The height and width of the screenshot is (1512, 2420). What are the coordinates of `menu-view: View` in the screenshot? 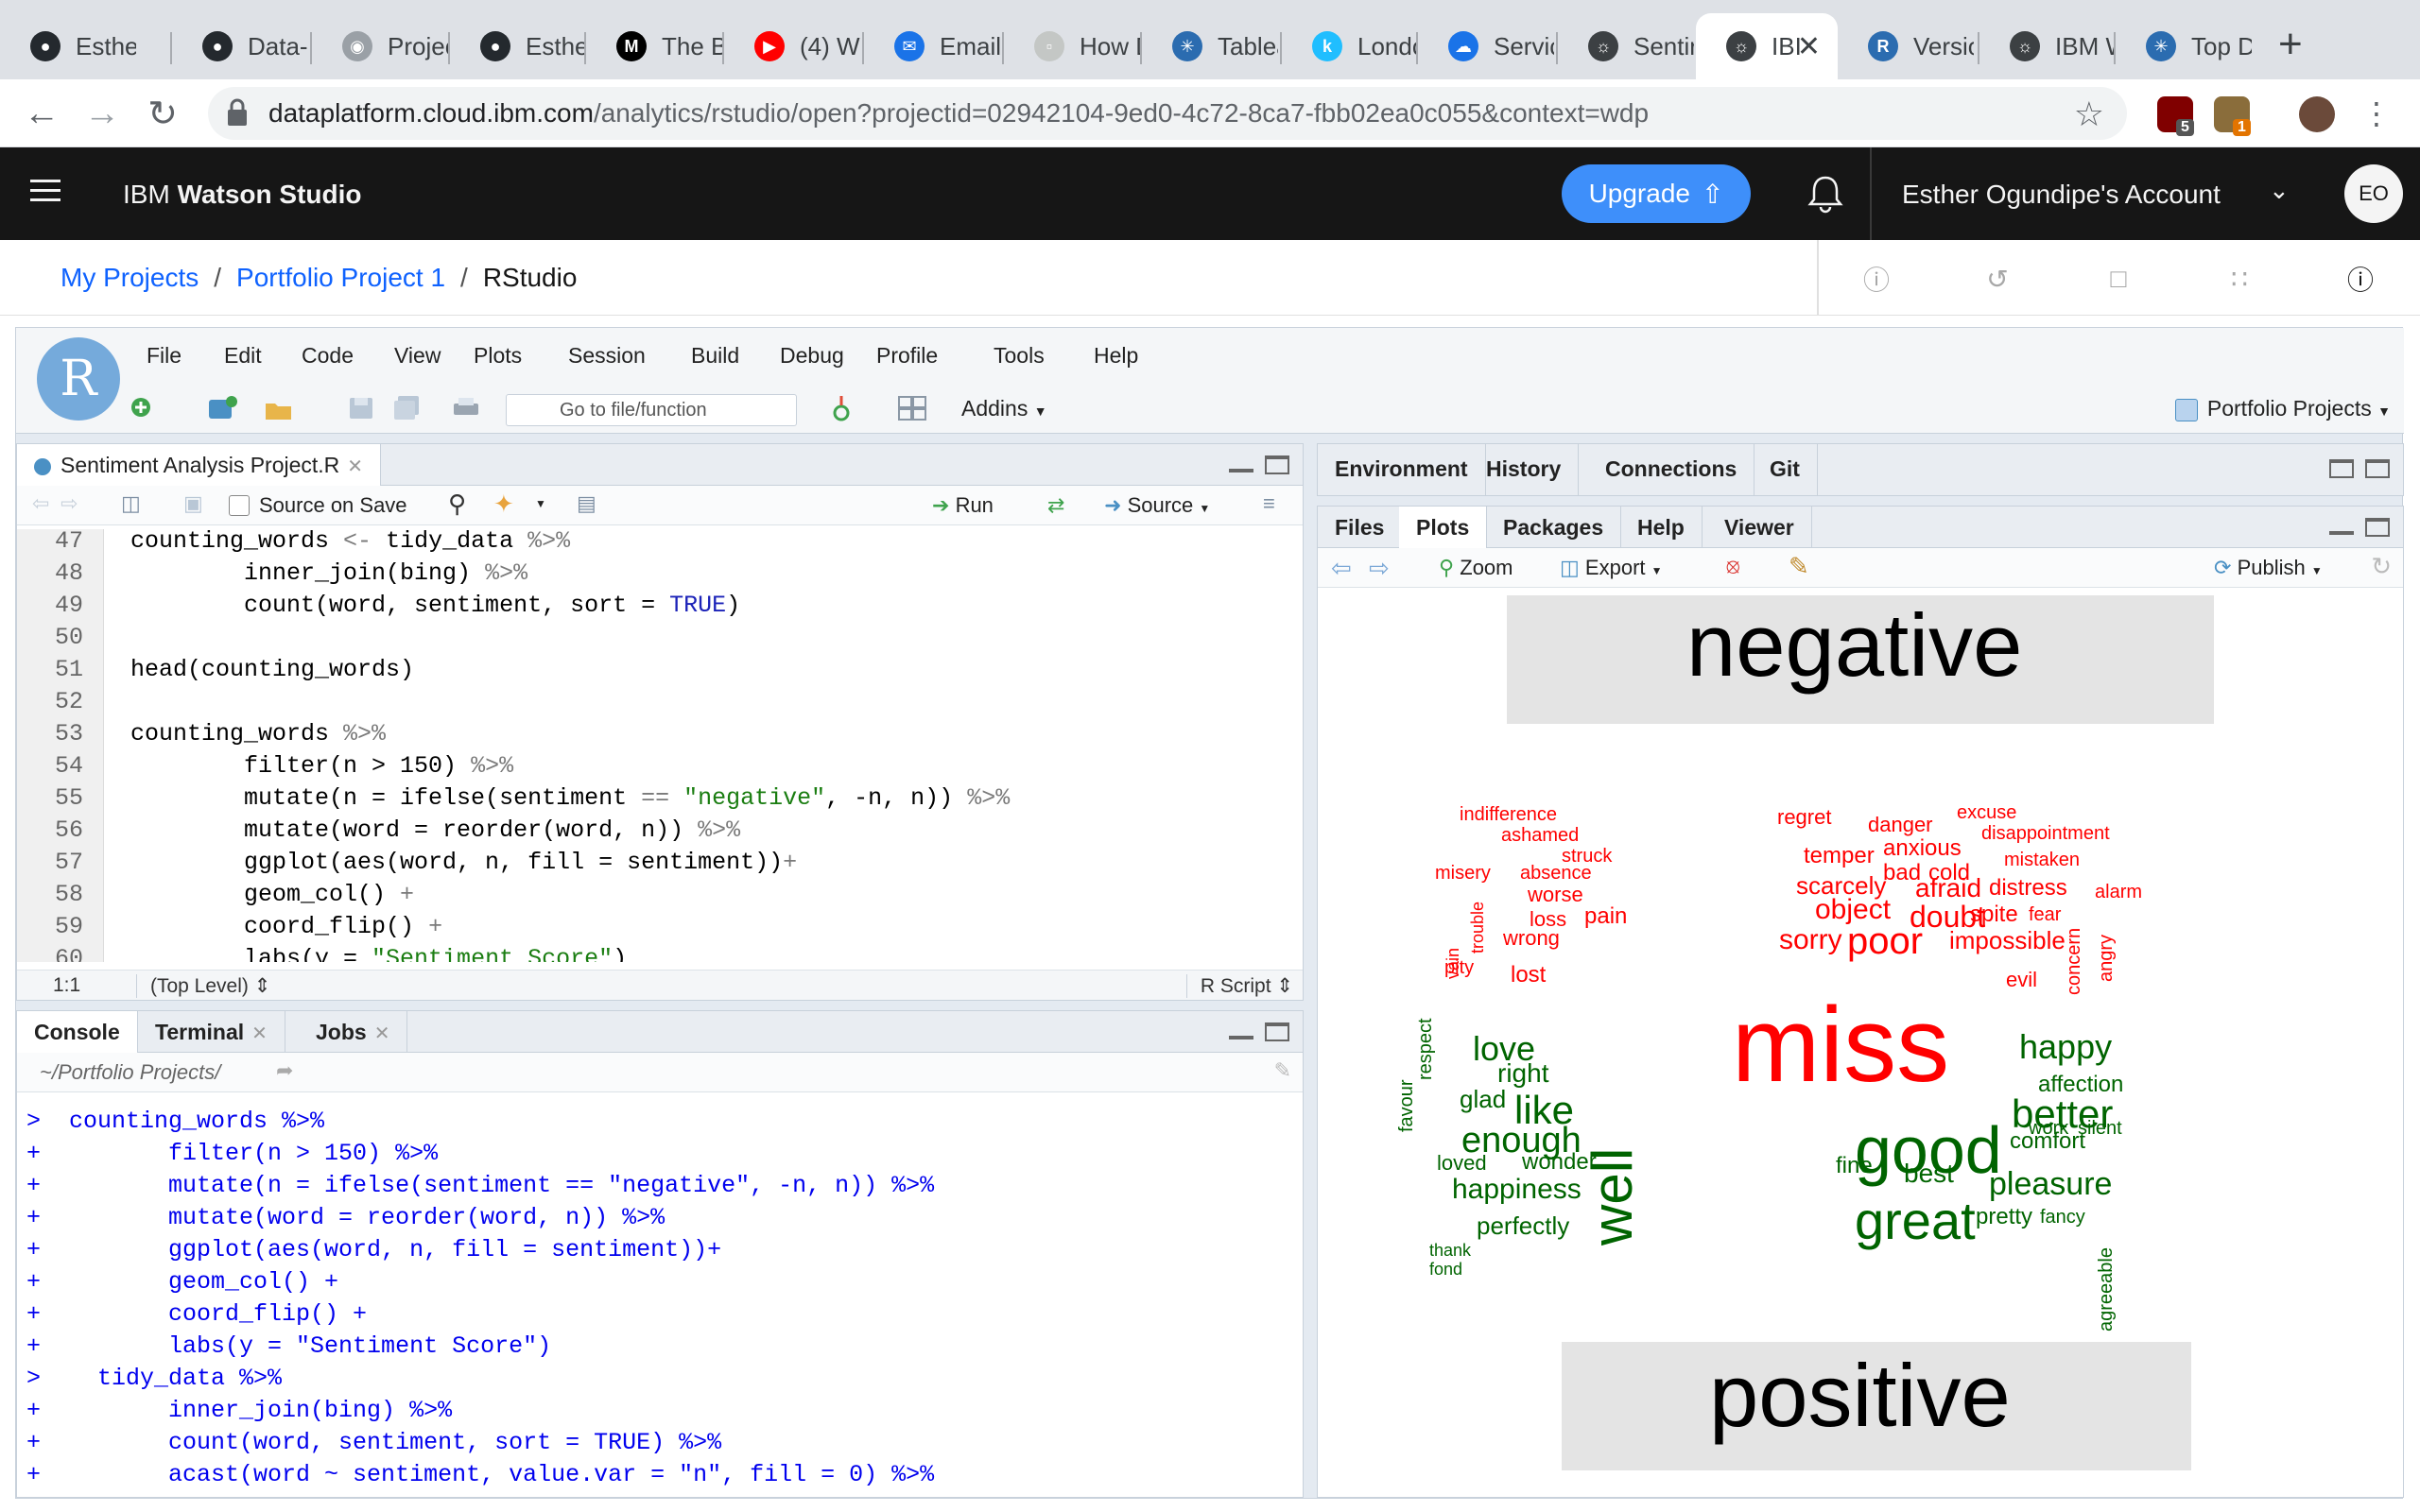 It's located at (417, 356).